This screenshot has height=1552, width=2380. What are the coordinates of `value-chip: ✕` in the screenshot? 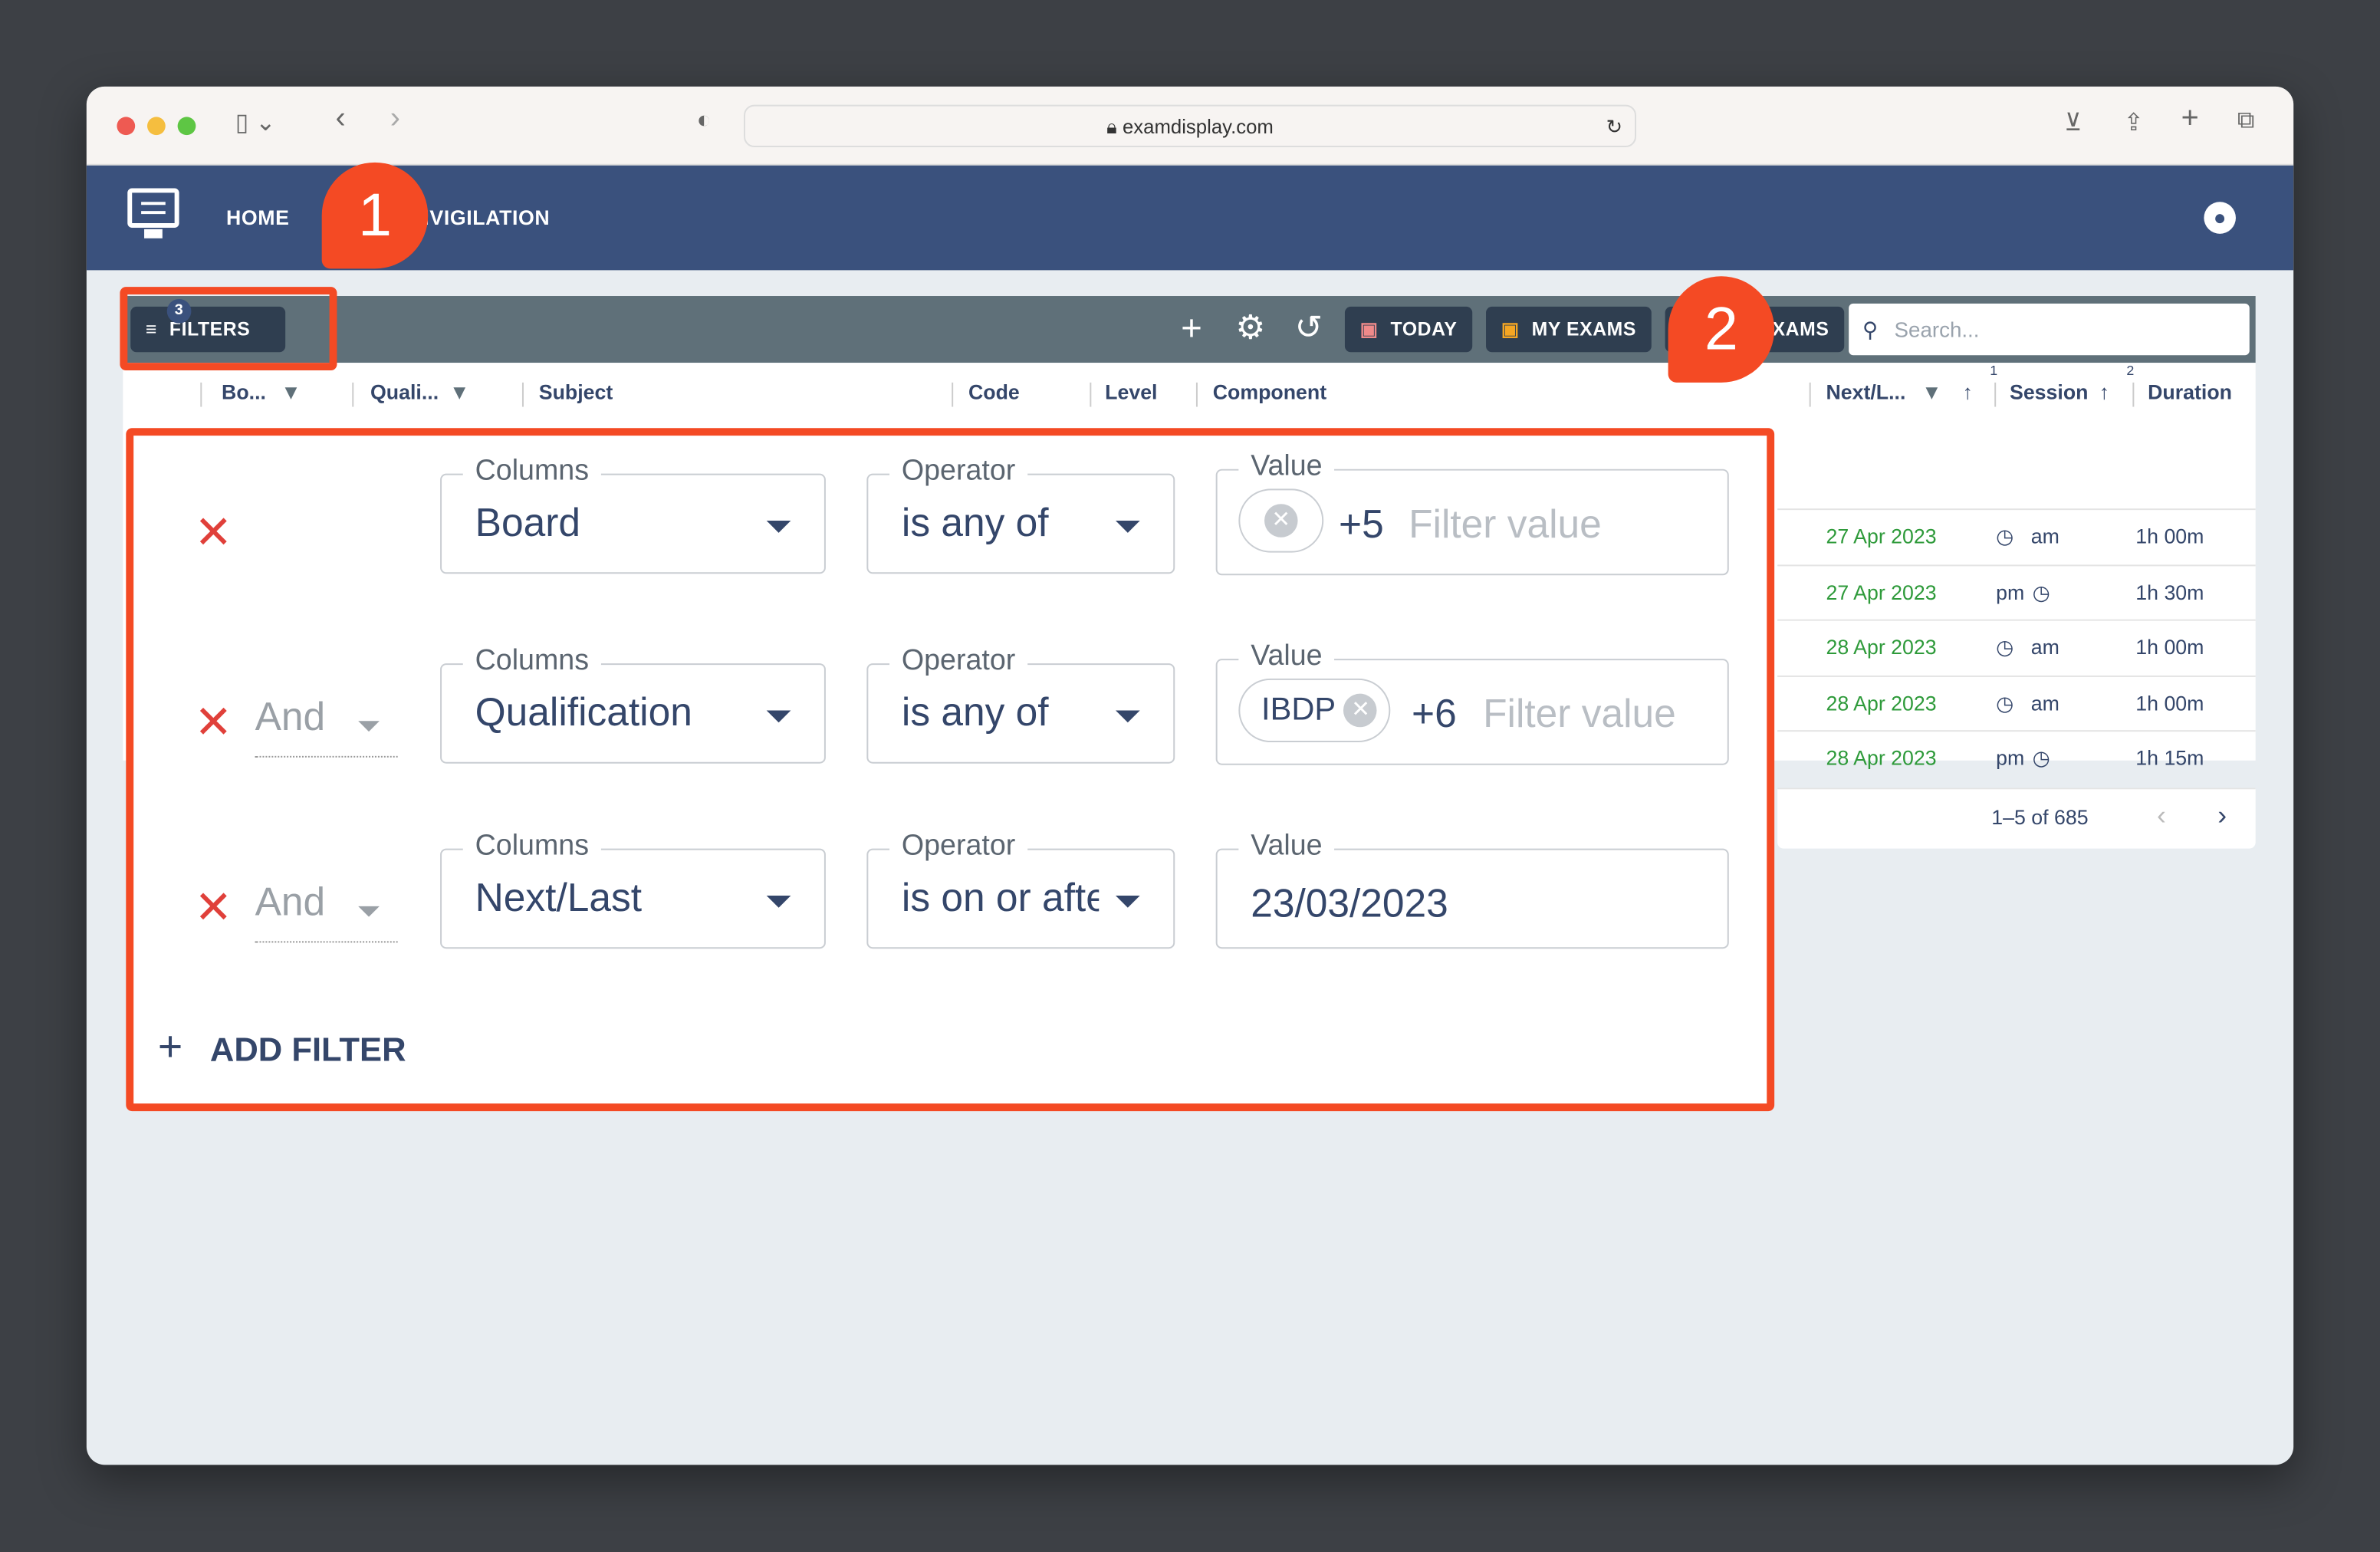 It's located at (1281, 520).